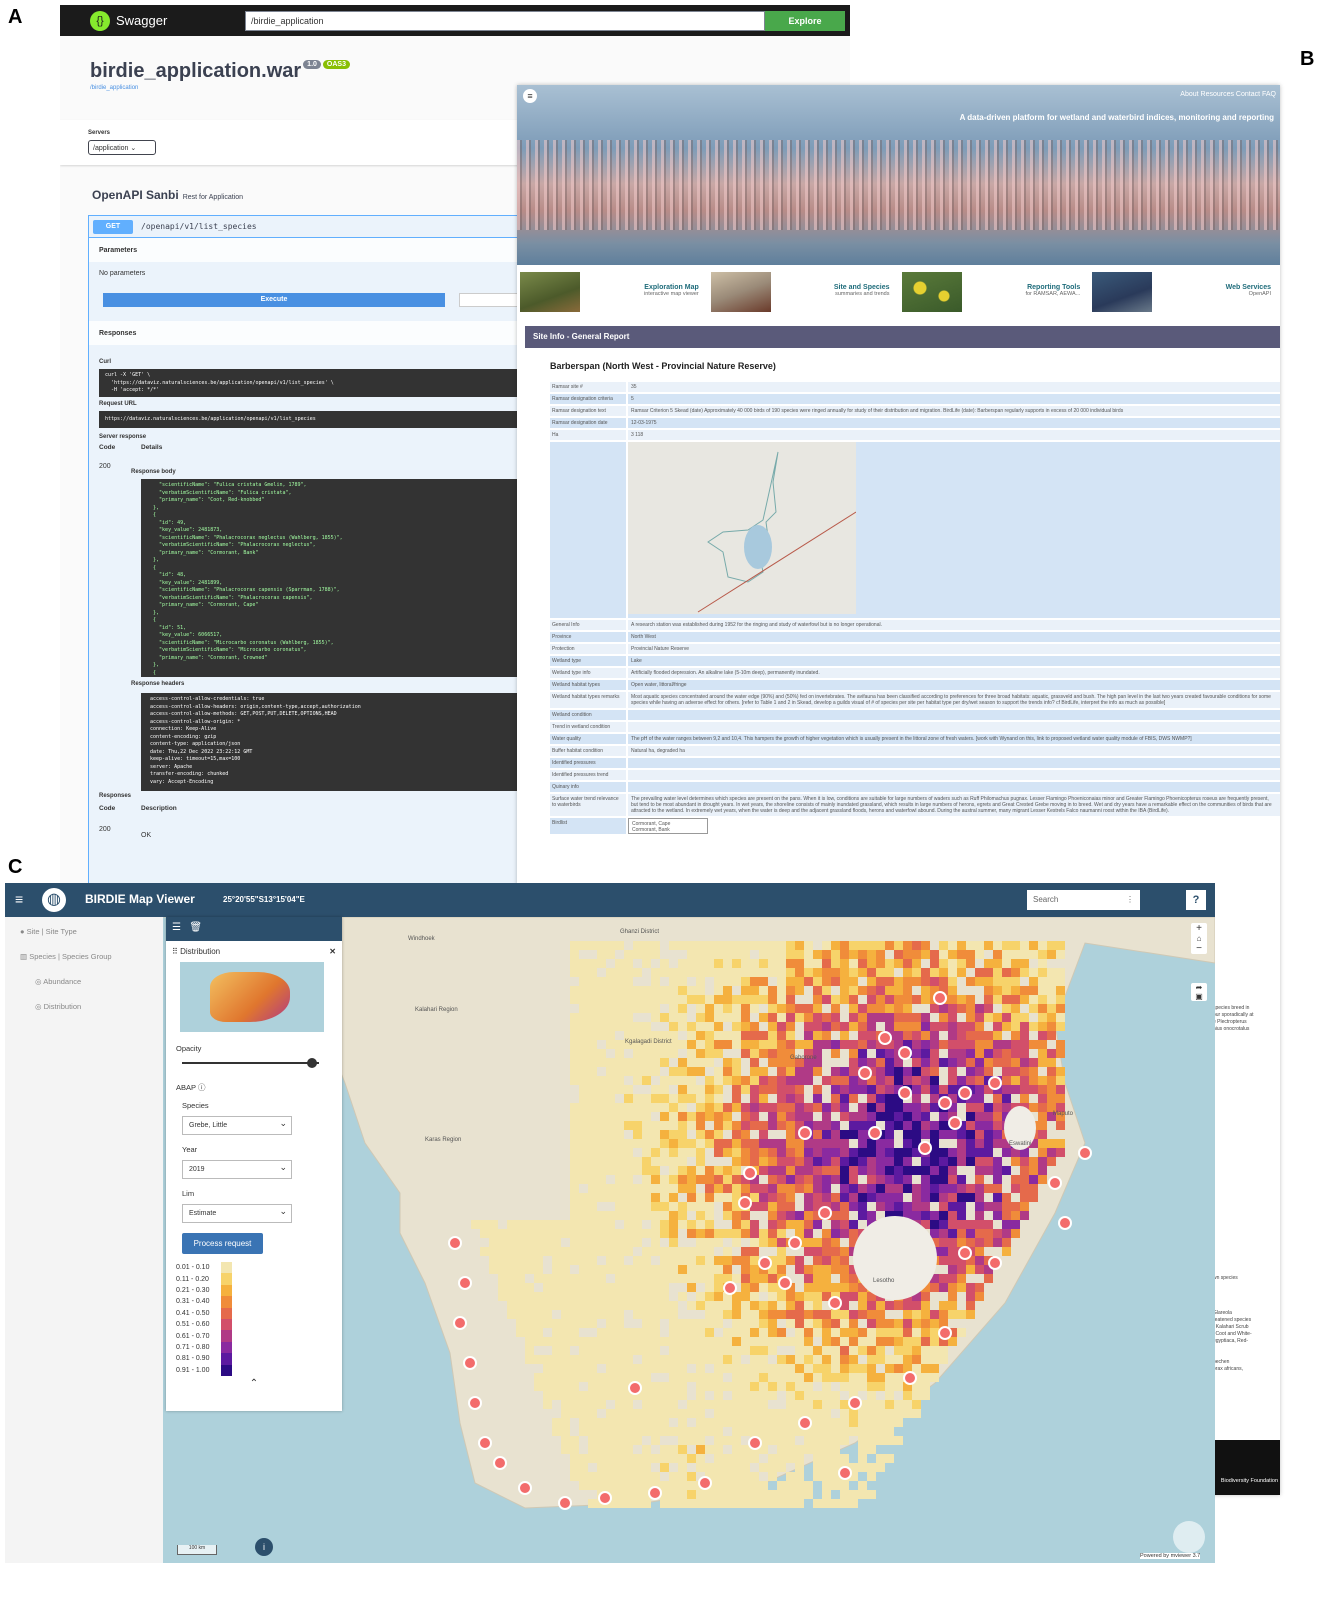 The image size is (1325, 1616). I want to click on card-exploration-map: Exploration Map interactive map viewer, so click(612, 294).